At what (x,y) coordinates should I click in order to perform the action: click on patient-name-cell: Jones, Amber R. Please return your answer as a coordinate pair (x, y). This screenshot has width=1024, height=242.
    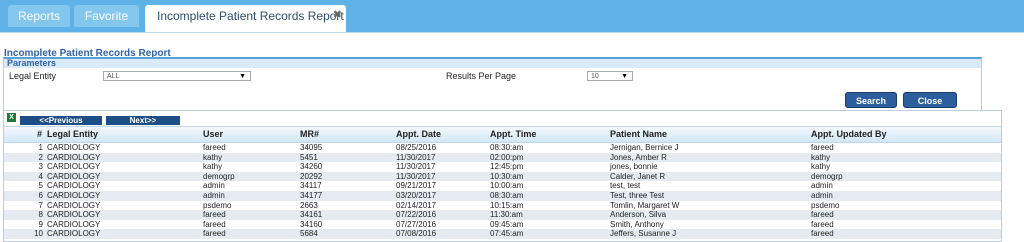
    Looking at the image, I should click on (638, 157).